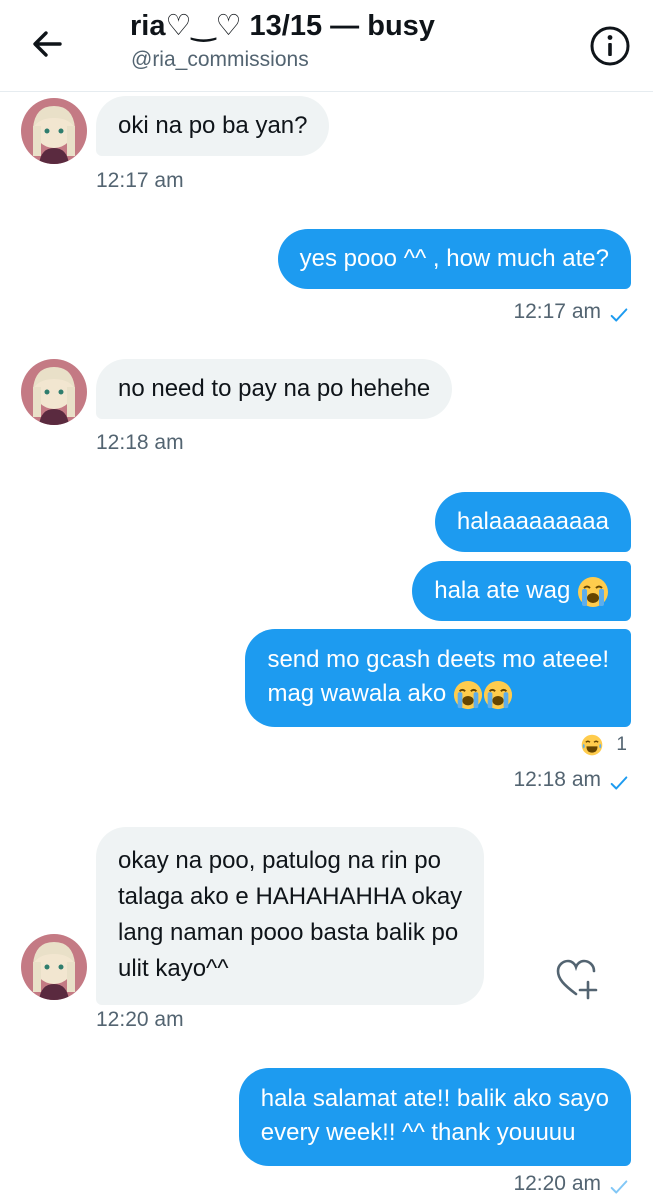  I want to click on received-message-bubble: oki na po ba yan?, so click(213, 126).